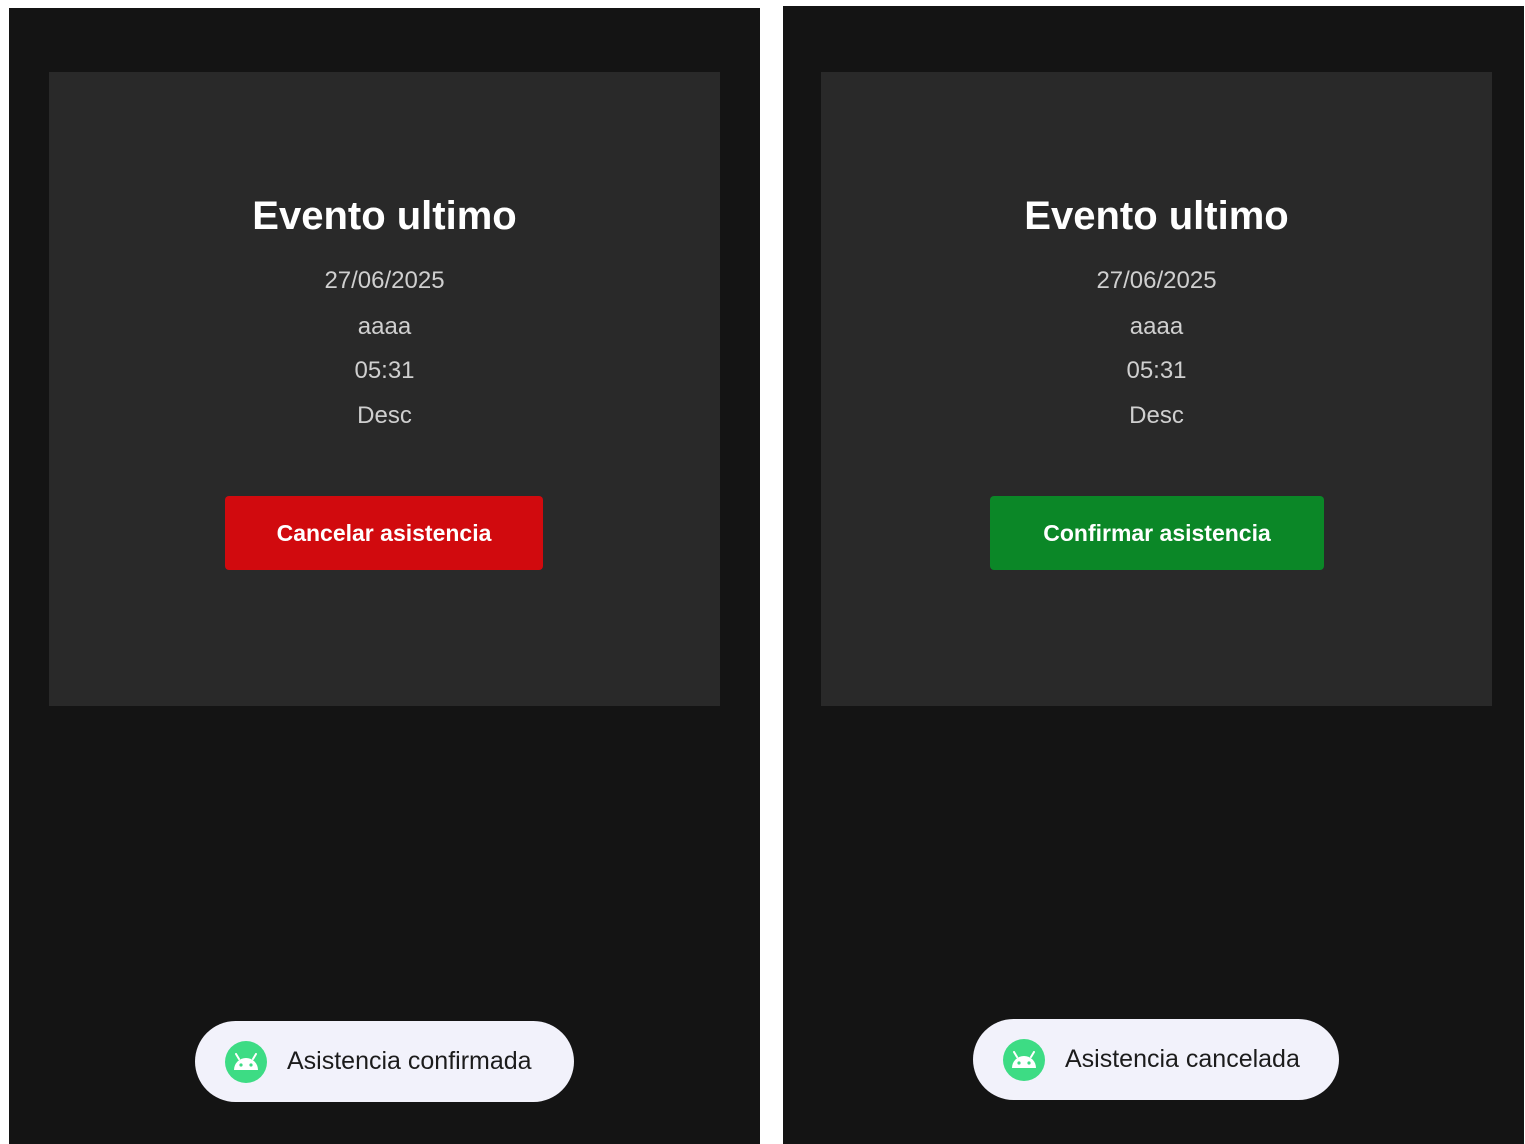 The image size is (1525, 1144). I want to click on toast-message: Asistencia confirmada, so click(384, 1061).